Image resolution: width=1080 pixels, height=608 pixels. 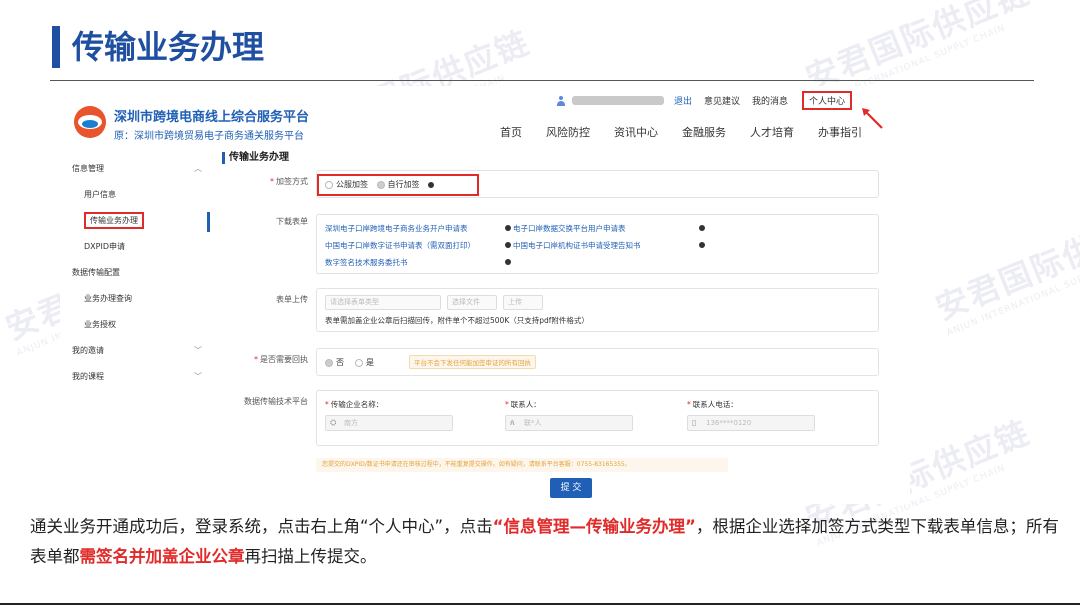 What do you see at coordinates (333, 422) in the screenshot?
I see `company-icon: ⛭` at bounding box center [333, 422].